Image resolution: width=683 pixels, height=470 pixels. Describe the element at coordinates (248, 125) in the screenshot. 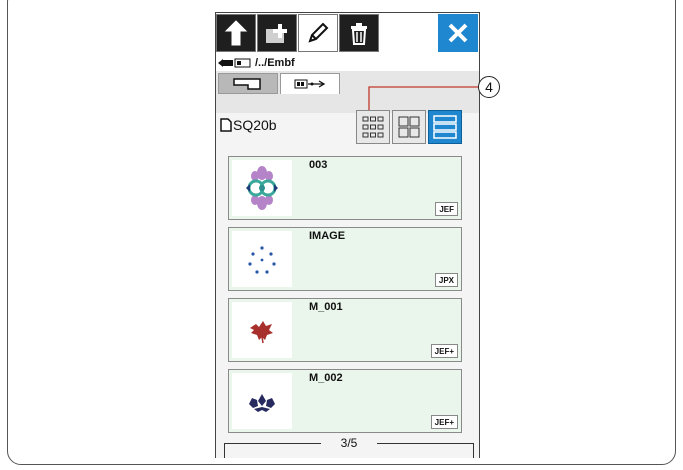

I see `card-label: SQ20b` at that location.